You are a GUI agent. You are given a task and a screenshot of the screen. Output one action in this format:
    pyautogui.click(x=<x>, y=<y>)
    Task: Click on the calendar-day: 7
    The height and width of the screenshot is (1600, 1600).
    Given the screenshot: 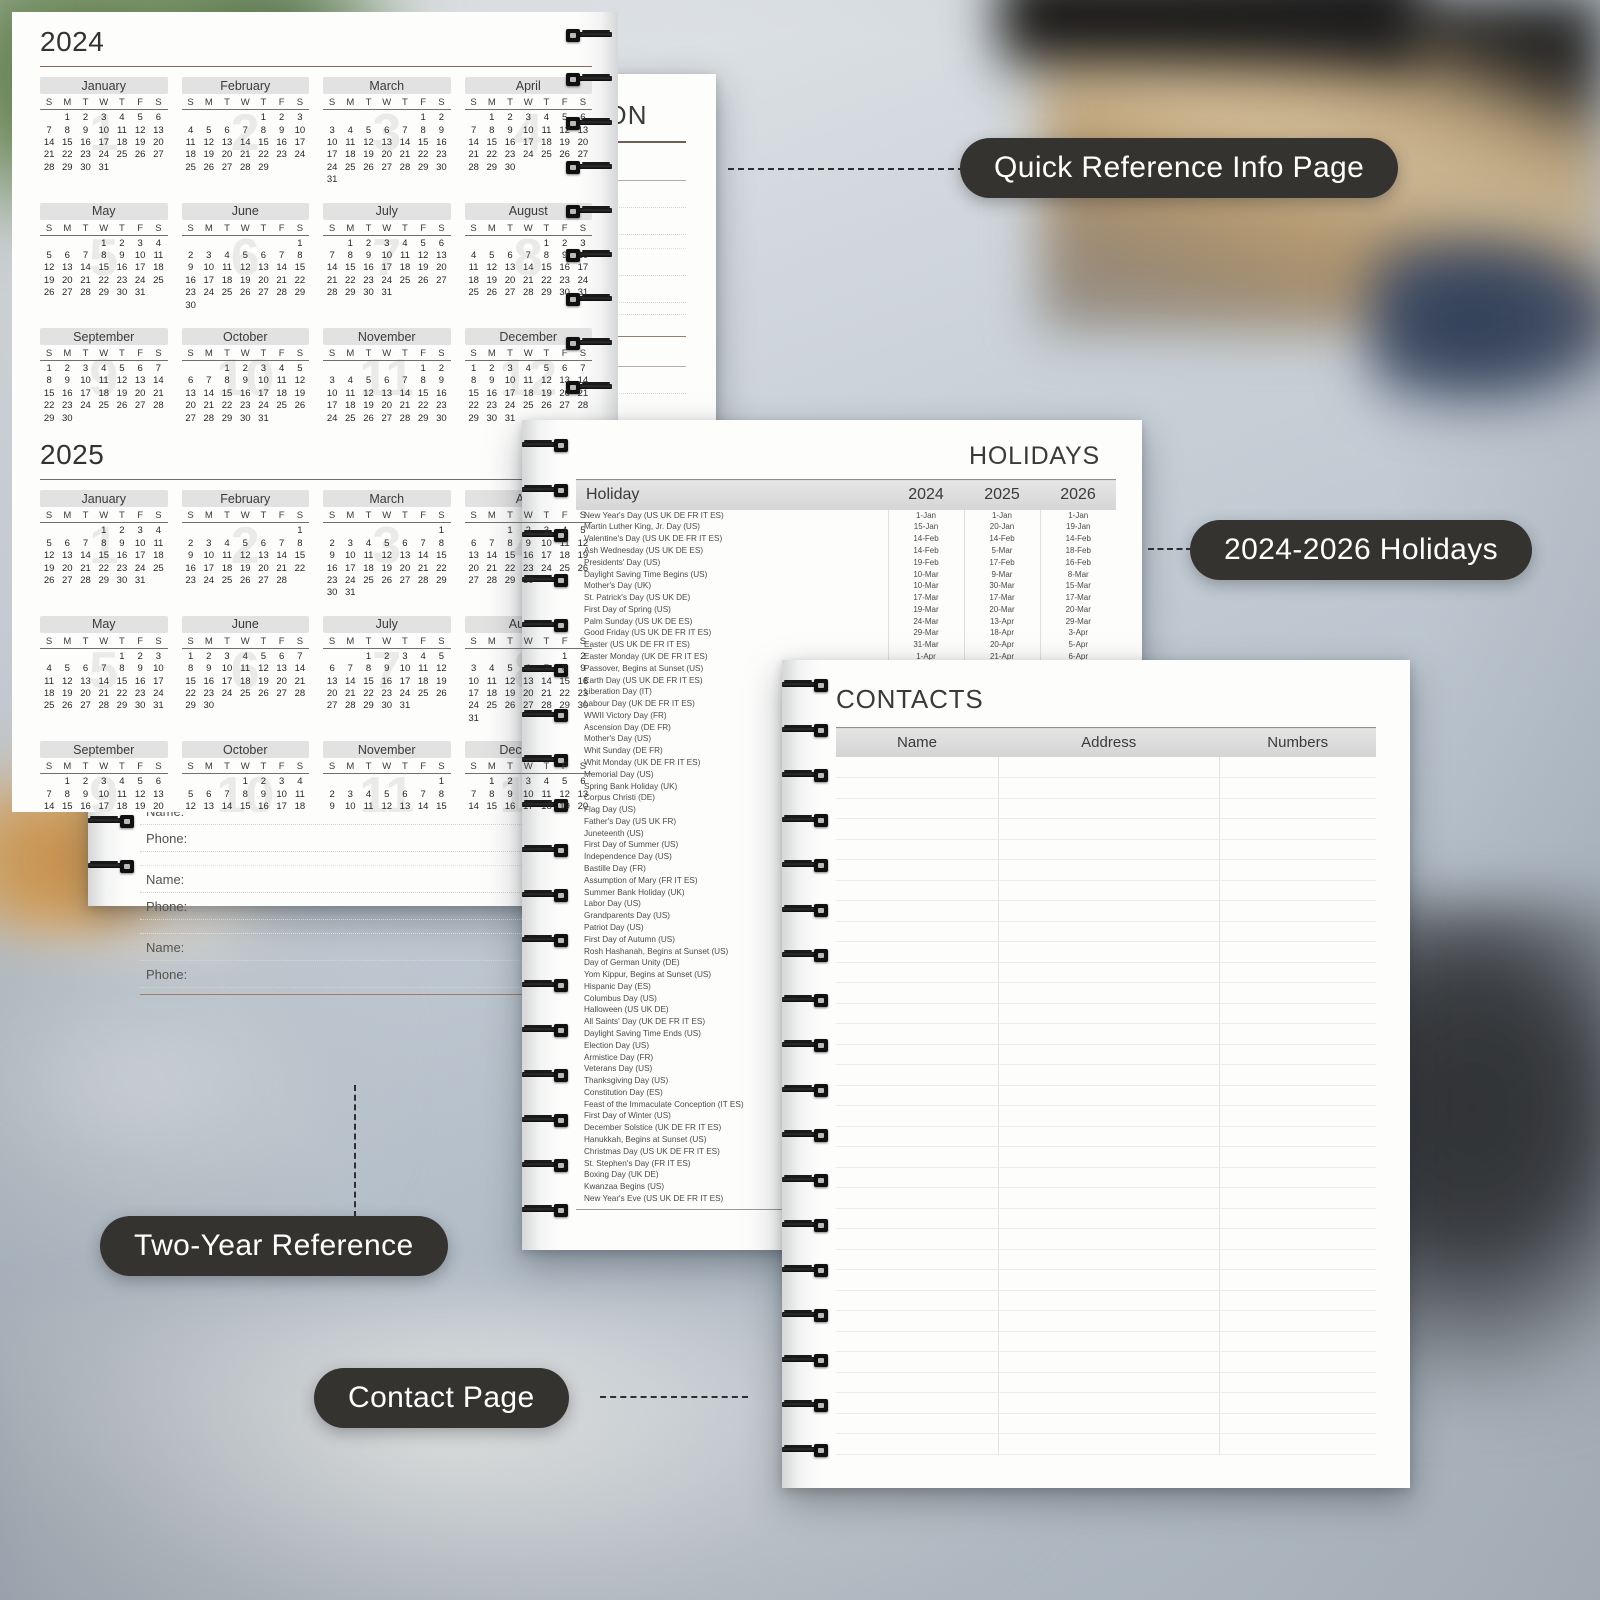 What is the action you would take?
    pyautogui.click(x=282, y=544)
    